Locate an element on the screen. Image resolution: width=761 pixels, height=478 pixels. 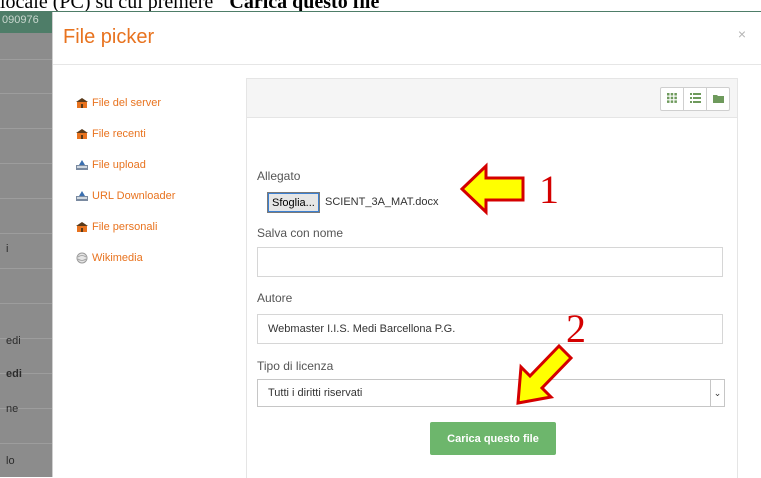
wikimedia-icon is located at coordinates (82, 258).